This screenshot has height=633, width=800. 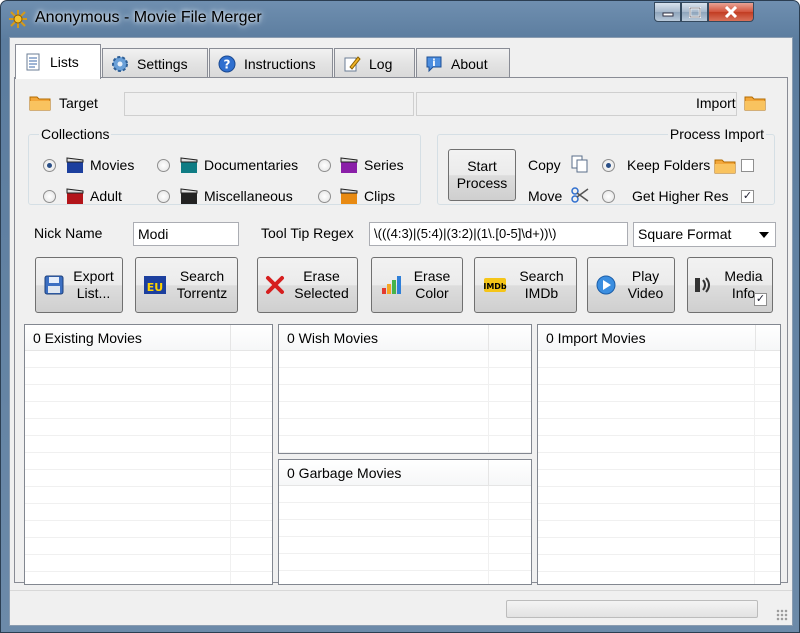 I want to click on tab-lists-label: Lists, so click(x=64, y=62).